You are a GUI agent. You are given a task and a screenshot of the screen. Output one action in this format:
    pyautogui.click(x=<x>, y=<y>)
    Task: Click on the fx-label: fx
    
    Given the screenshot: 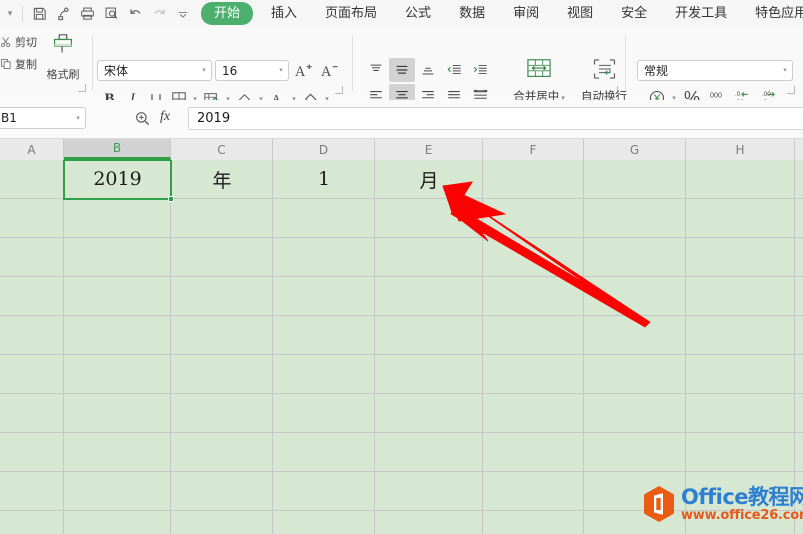 What is the action you would take?
    pyautogui.click(x=165, y=116)
    